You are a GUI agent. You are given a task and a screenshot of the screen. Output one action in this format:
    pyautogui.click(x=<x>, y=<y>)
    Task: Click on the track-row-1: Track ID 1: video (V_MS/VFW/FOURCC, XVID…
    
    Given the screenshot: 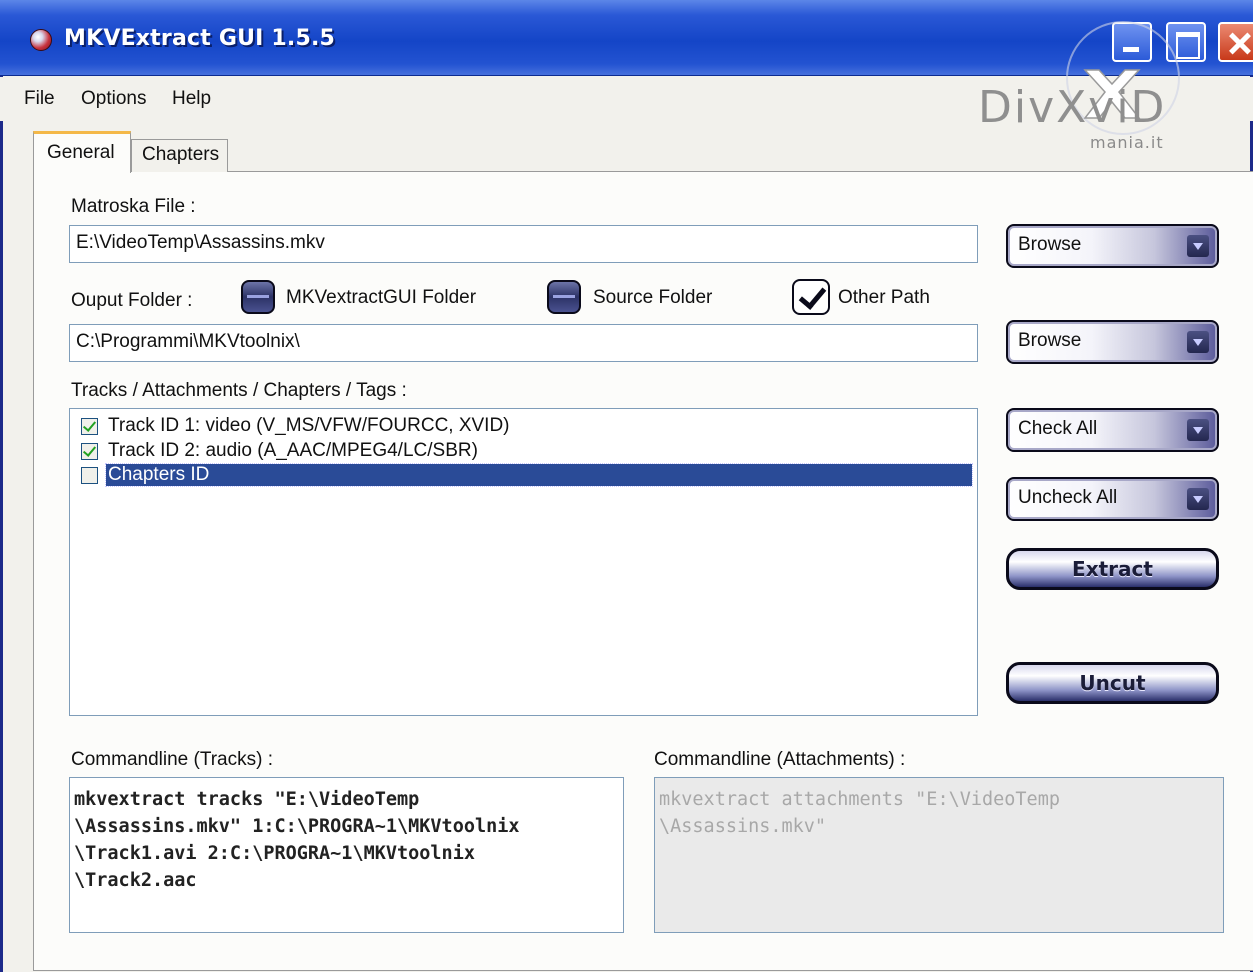 What is the action you would take?
    pyautogui.click(x=526, y=426)
    